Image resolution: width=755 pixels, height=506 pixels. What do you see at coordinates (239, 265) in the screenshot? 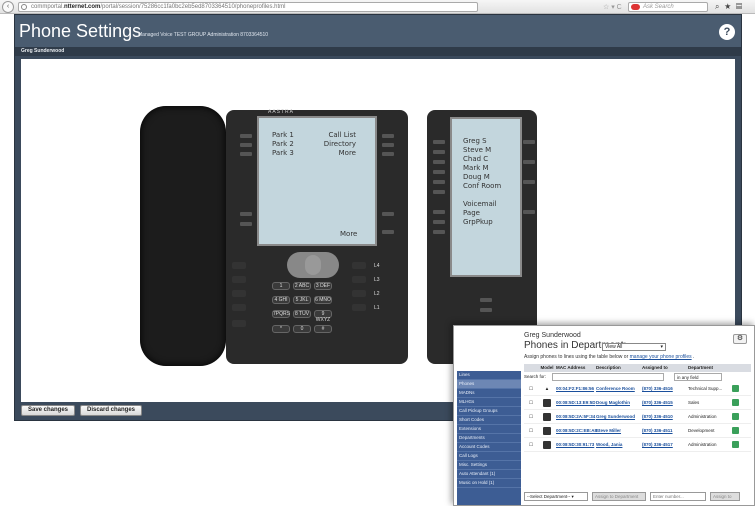
I see `goodbye-icon` at bounding box center [239, 265].